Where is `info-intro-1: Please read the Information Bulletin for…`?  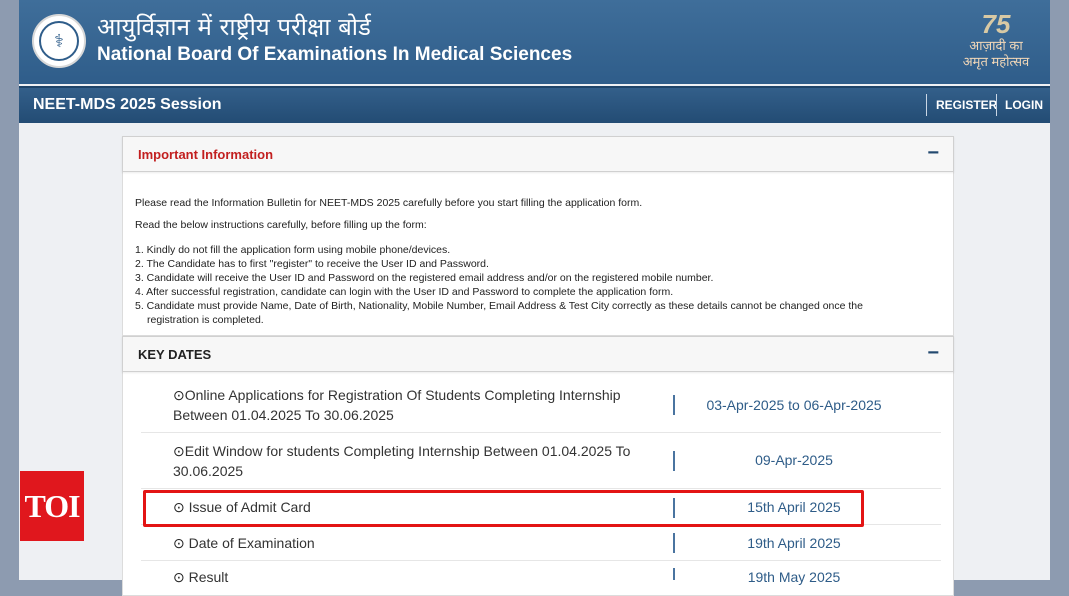 info-intro-1: Please read the Information Bulletin for… is located at coordinates (389, 203).